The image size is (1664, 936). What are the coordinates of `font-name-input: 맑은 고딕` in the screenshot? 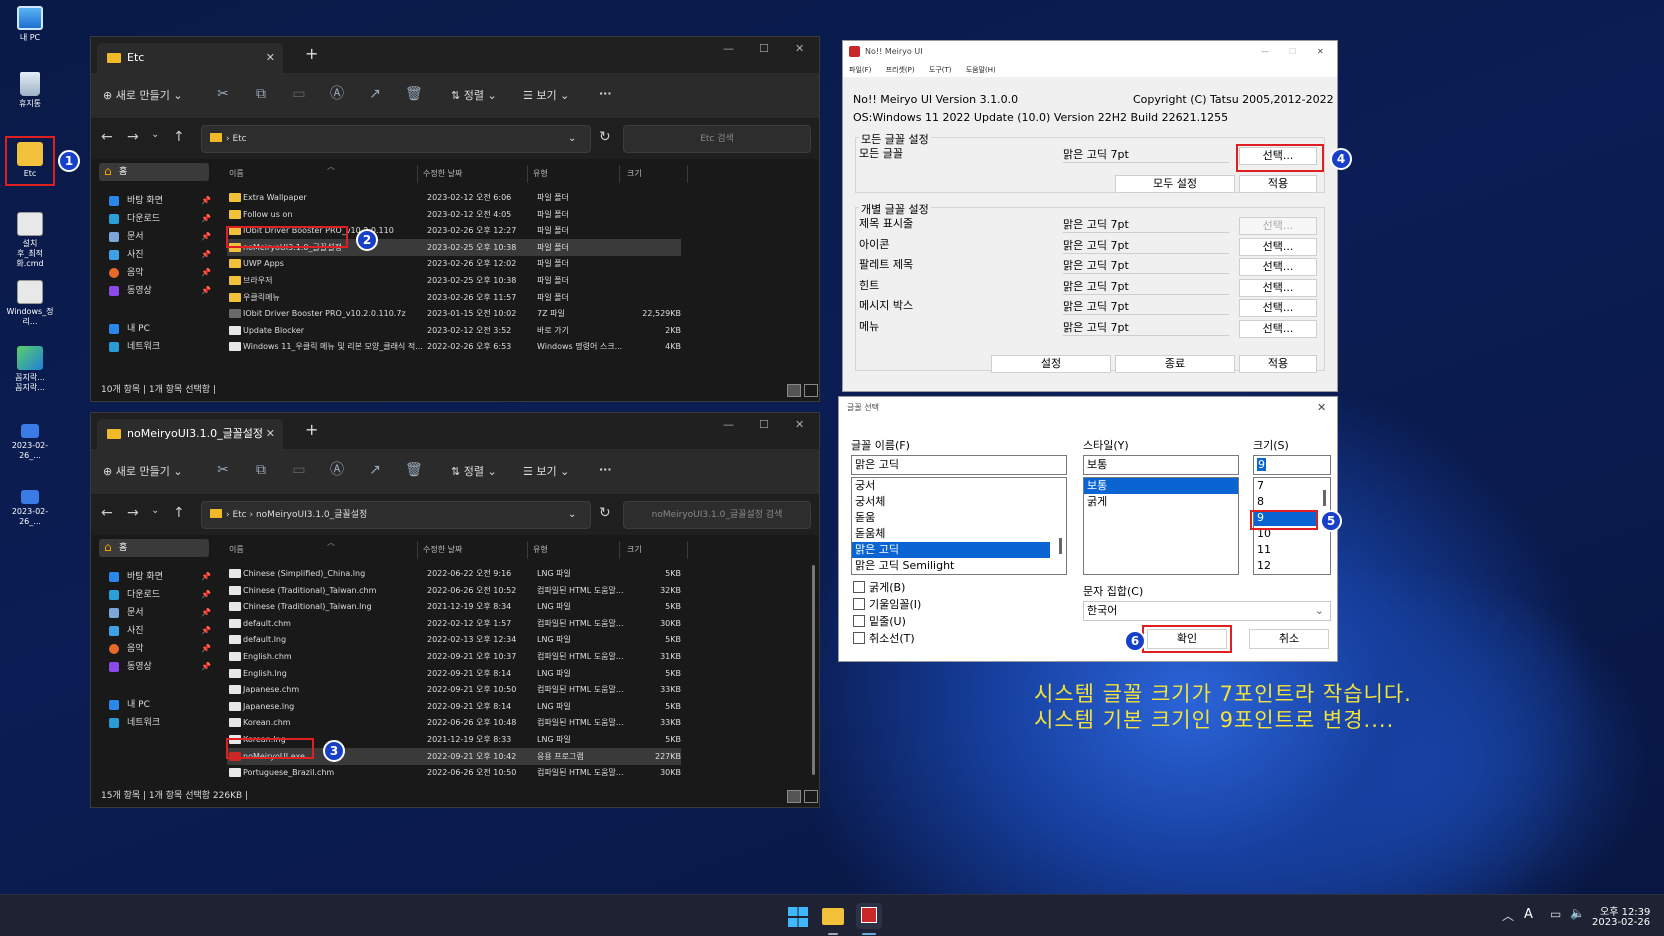 It's located at (959, 465).